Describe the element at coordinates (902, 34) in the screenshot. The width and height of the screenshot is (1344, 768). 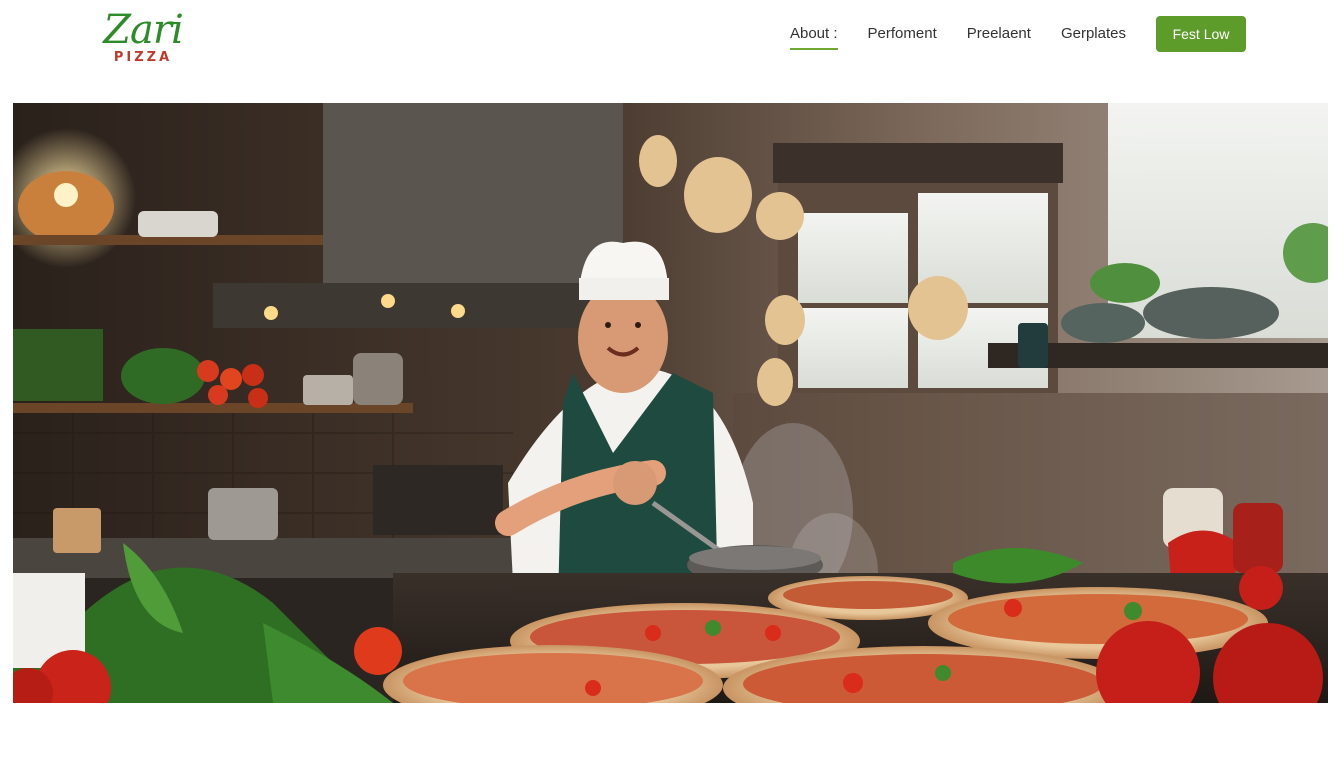
I see `nav-link-perfoment: Perfoment` at that location.